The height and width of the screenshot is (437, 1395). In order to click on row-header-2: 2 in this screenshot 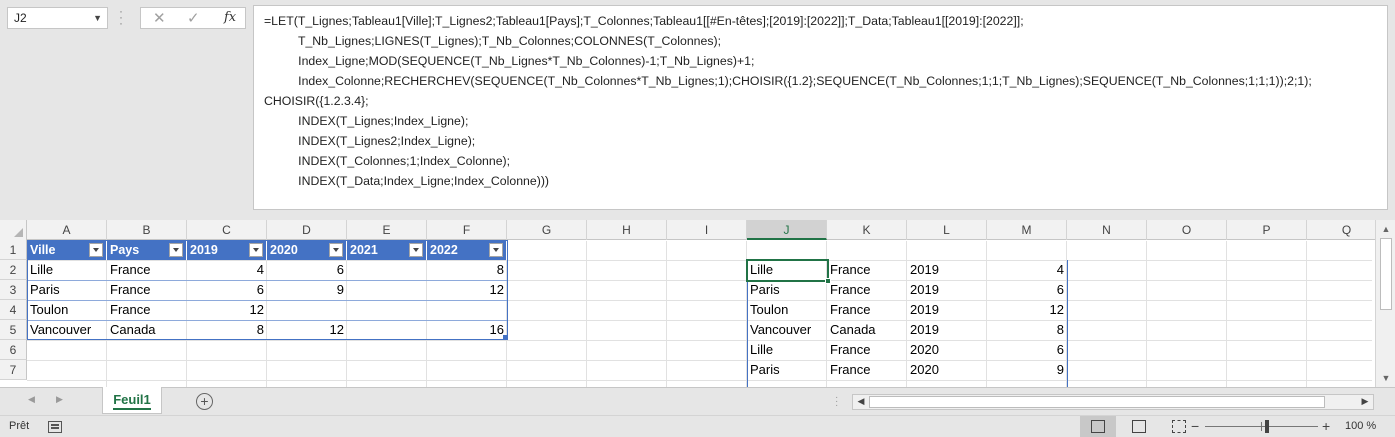, I will do `click(13, 270)`.